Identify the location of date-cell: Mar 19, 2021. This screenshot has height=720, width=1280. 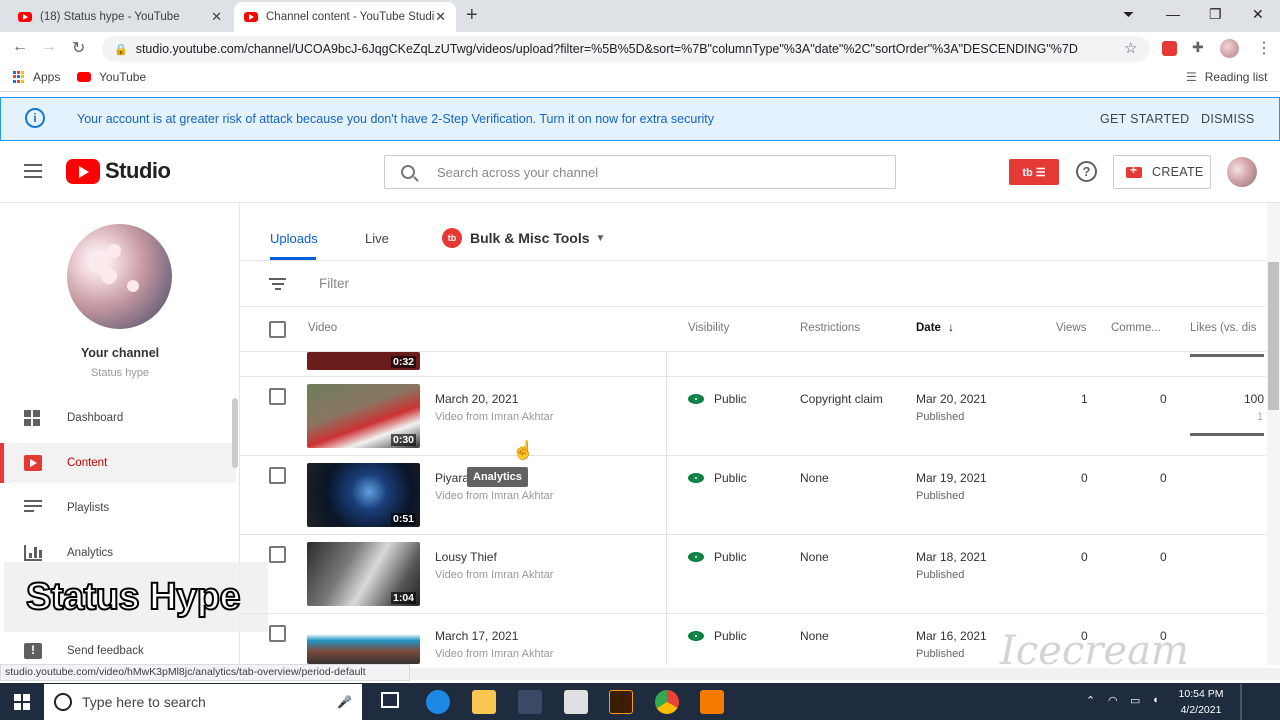
(951, 478).